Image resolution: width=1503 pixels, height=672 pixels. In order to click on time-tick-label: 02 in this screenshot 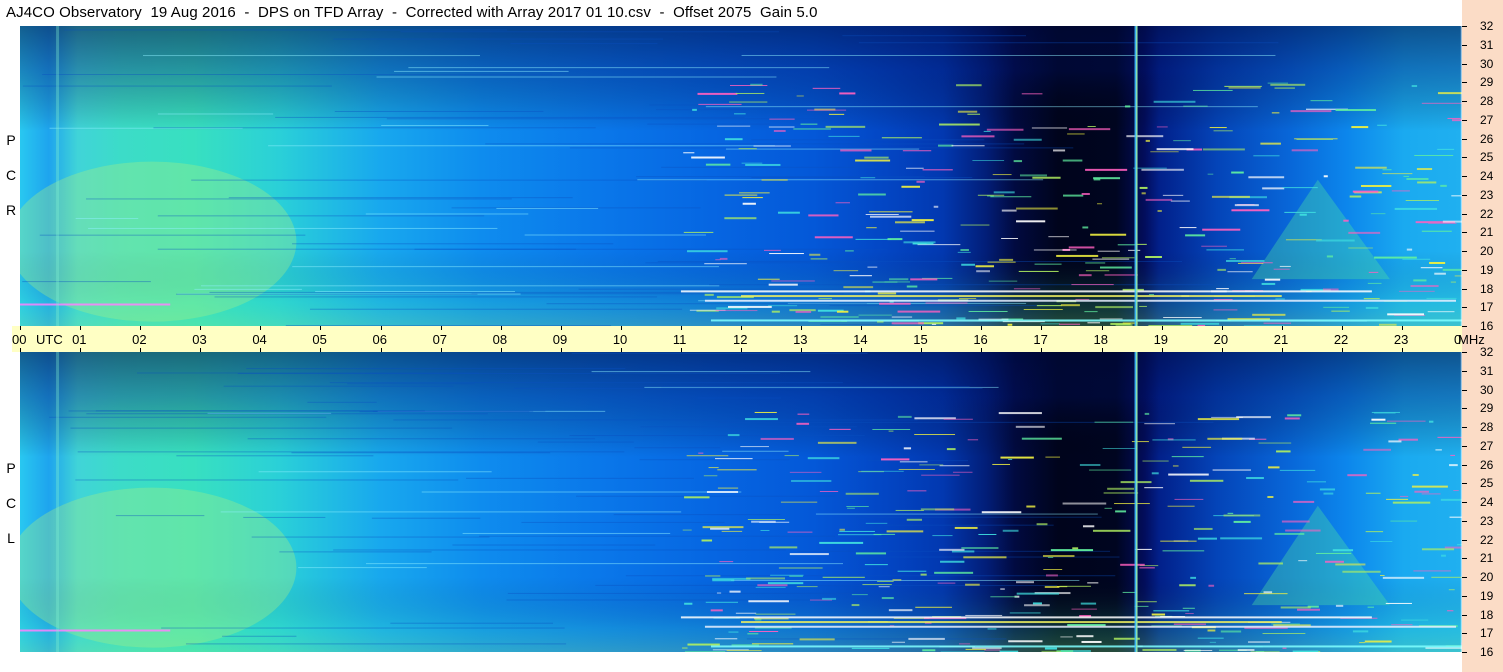, I will do `click(139, 339)`.